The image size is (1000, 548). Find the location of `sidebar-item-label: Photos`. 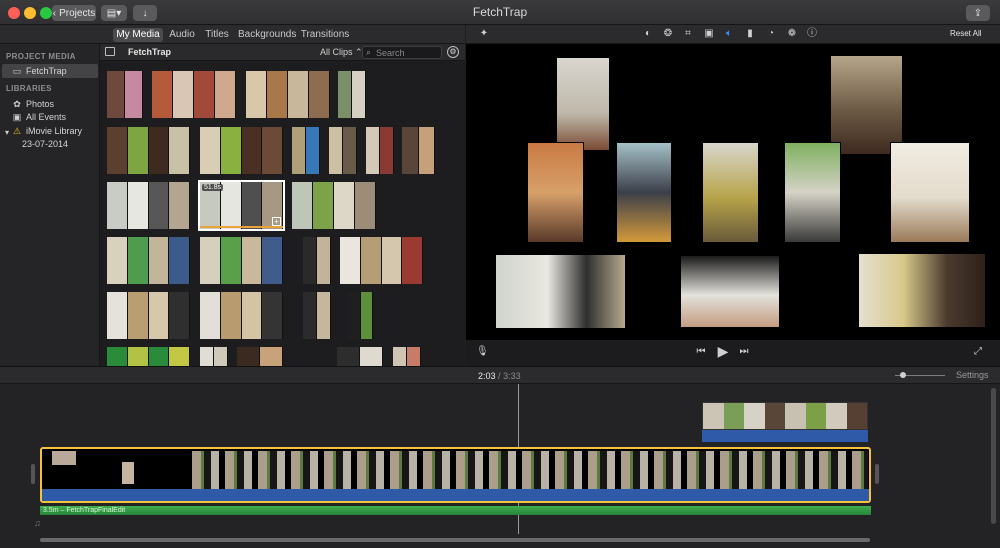

sidebar-item-label: Photos is located at coordinates (40, 104).